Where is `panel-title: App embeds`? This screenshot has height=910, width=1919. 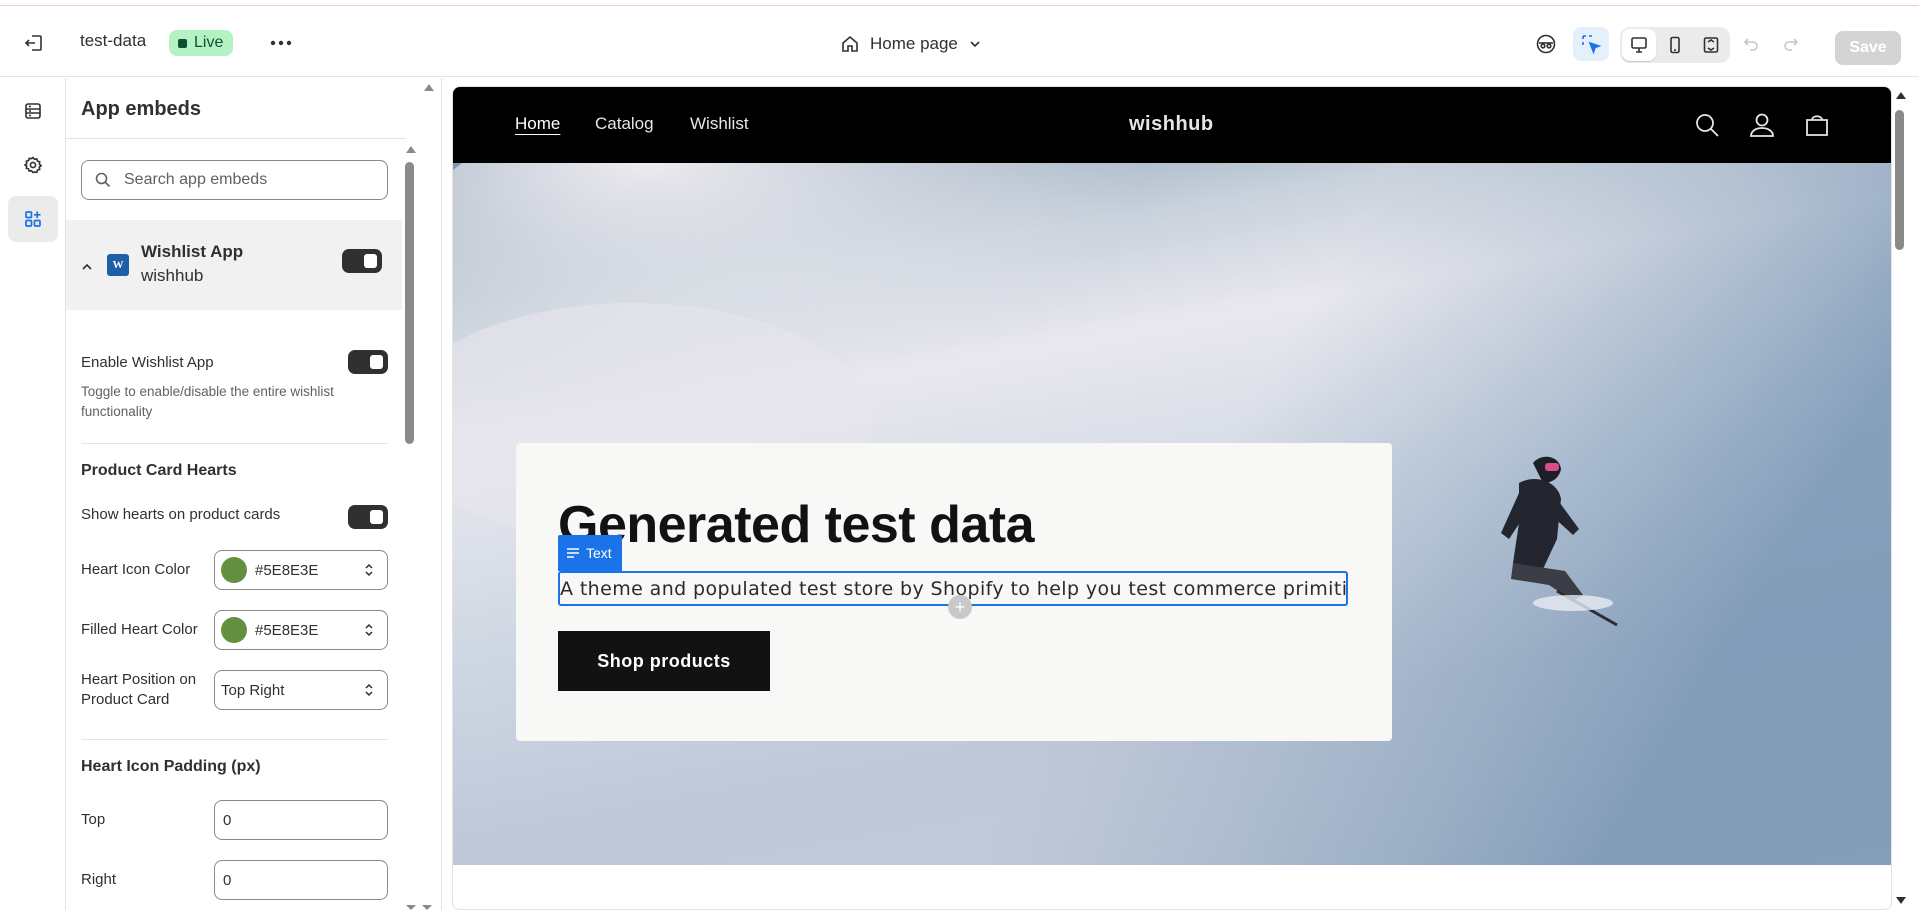 panel-title: App embeds is located at coordinates (141, 109).